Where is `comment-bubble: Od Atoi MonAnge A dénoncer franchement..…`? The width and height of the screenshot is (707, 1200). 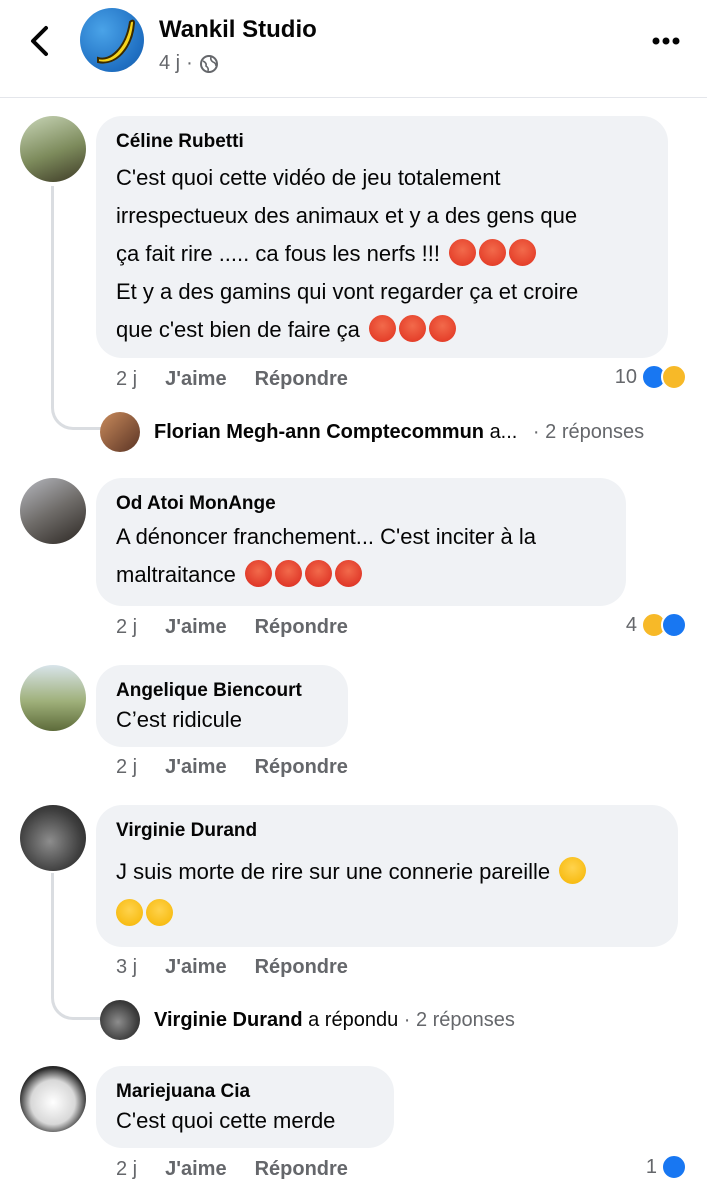
comment-bubble: Od Atoi MonAnge A dénoncer franchement..… is located at coordinates (361, 542).